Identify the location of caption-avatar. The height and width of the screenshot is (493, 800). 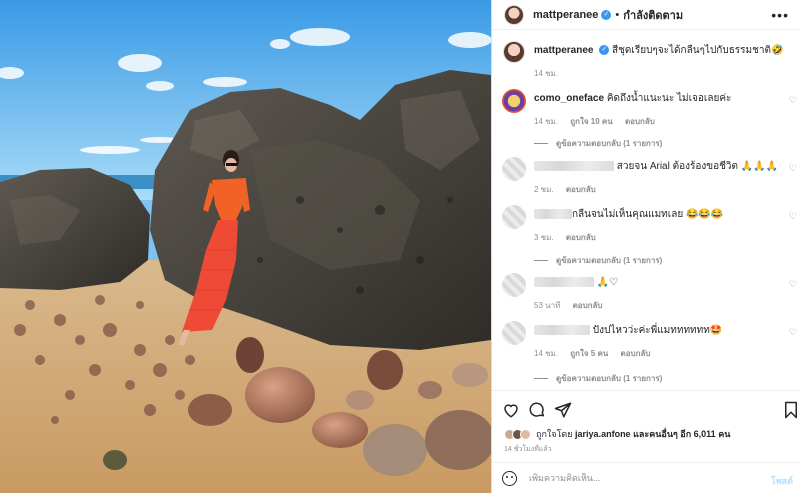
(514, 52).